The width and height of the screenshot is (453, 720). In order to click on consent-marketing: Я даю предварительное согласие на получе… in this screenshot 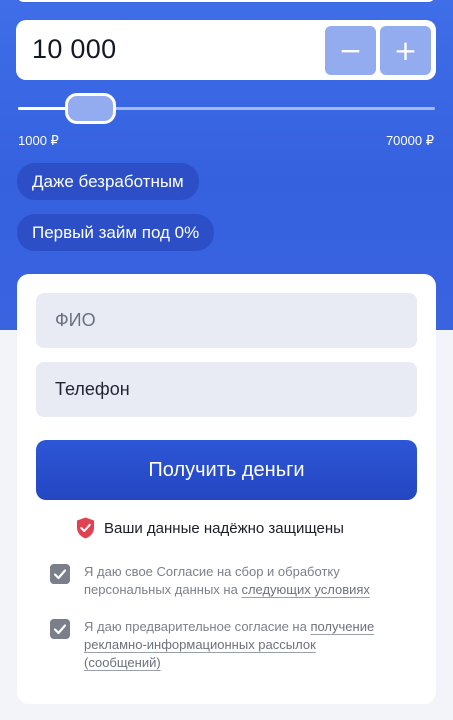, I will do `click(220, 645)`.